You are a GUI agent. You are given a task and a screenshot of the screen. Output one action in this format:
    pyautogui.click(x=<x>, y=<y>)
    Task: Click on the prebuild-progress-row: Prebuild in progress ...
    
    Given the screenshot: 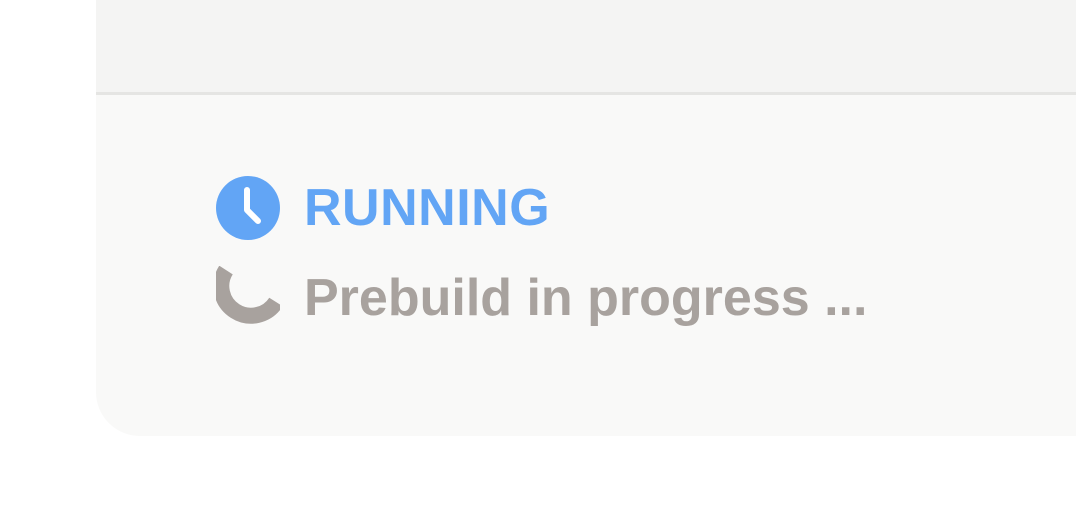 What is the action you would take?
    pyautogui.click(x=541, y=298)
    